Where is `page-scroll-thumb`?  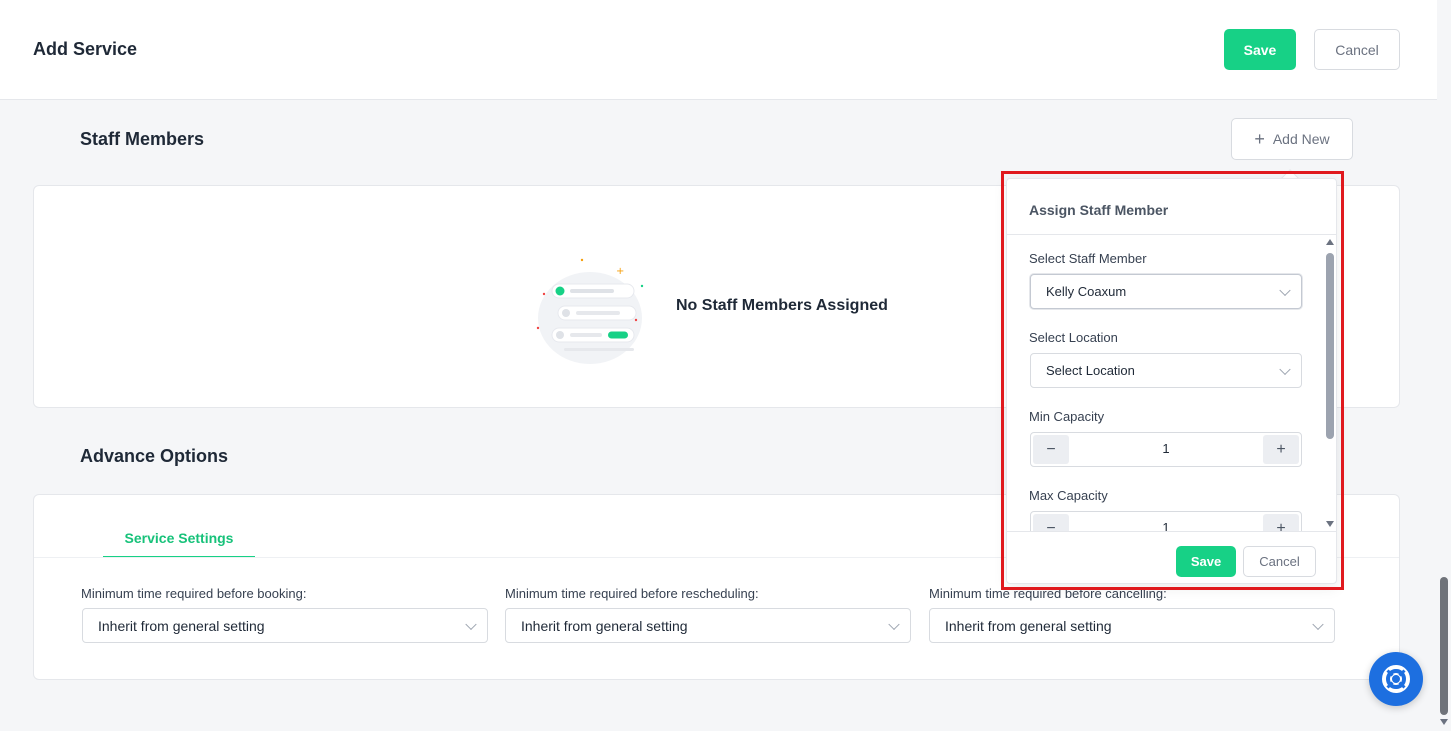 page-scroll-thumb is located at coordinates (1444, 646).